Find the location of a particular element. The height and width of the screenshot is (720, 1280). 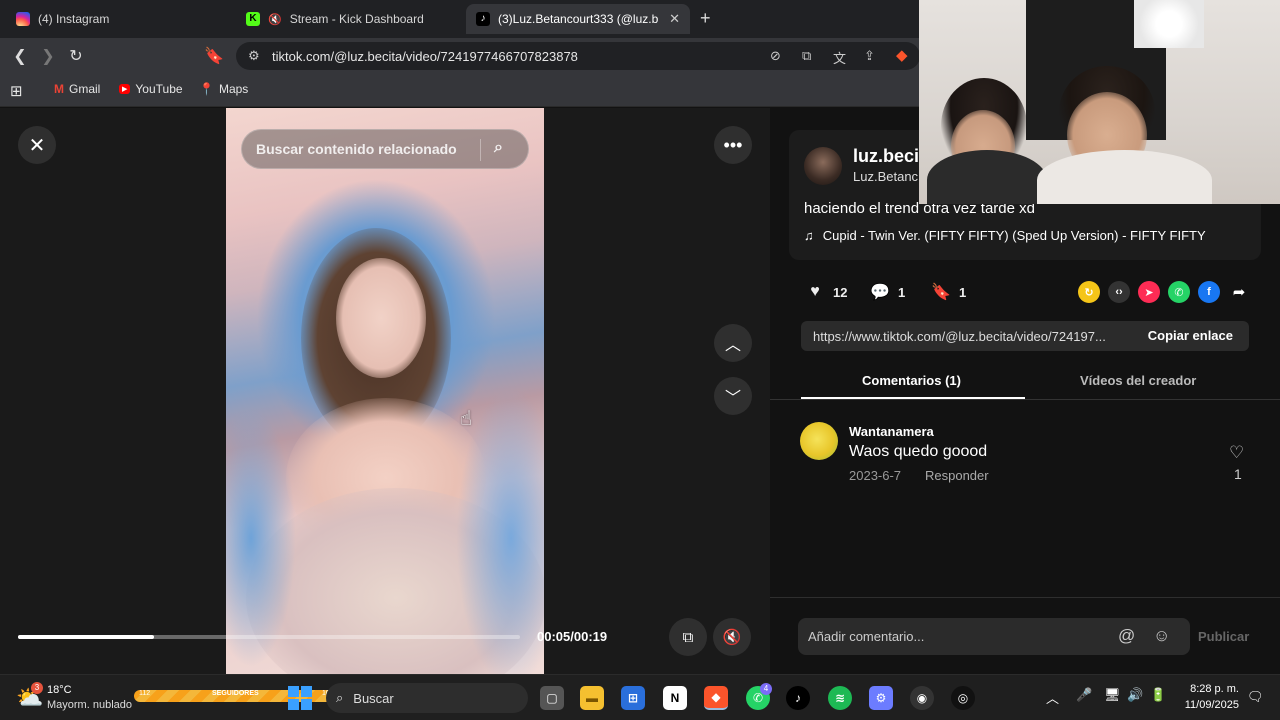

instagram-icon is located at coordinates (23, 19).